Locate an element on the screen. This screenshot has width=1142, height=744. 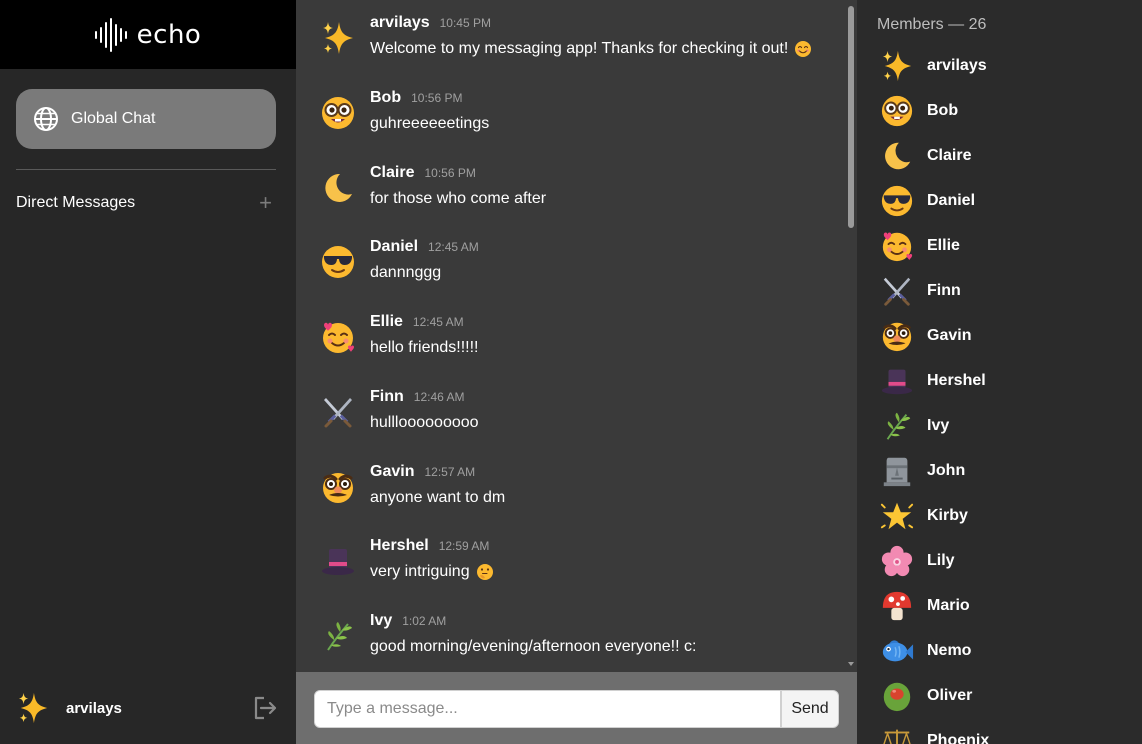
message-composer: Send is located at coordinates (576, 708).